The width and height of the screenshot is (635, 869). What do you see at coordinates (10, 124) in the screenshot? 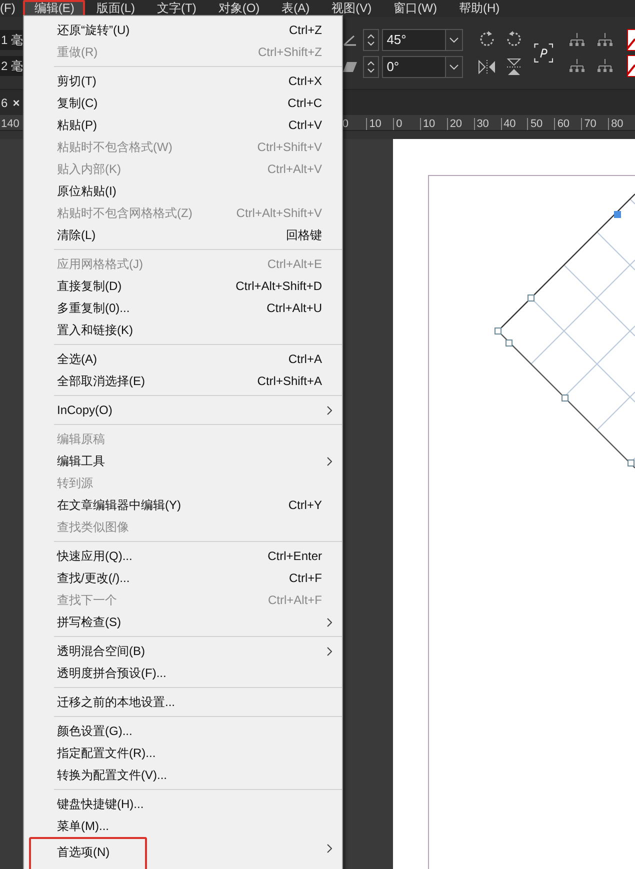
I see `ruler-label: 140` at bounding box center [10, 124].